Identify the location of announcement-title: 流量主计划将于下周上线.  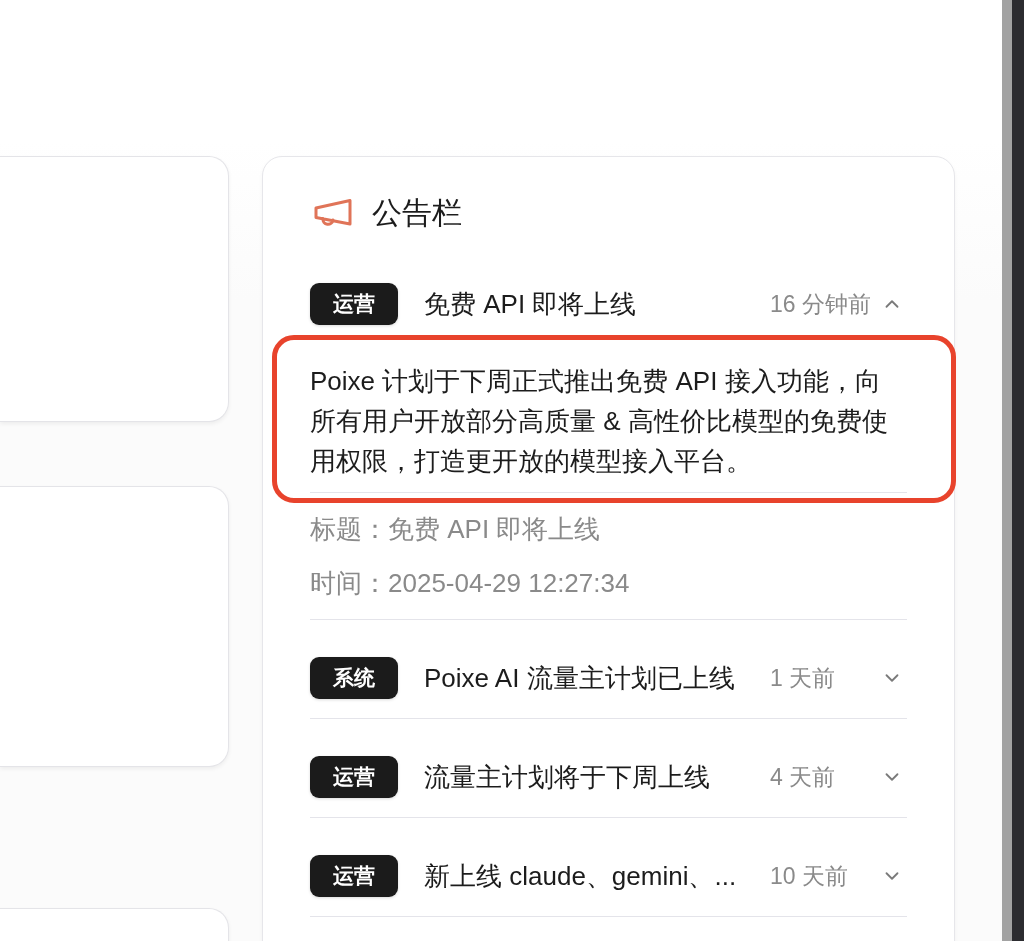
(592, 777).